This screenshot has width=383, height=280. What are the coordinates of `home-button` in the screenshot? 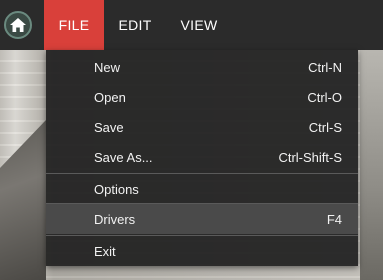 It's located at (18, 25).